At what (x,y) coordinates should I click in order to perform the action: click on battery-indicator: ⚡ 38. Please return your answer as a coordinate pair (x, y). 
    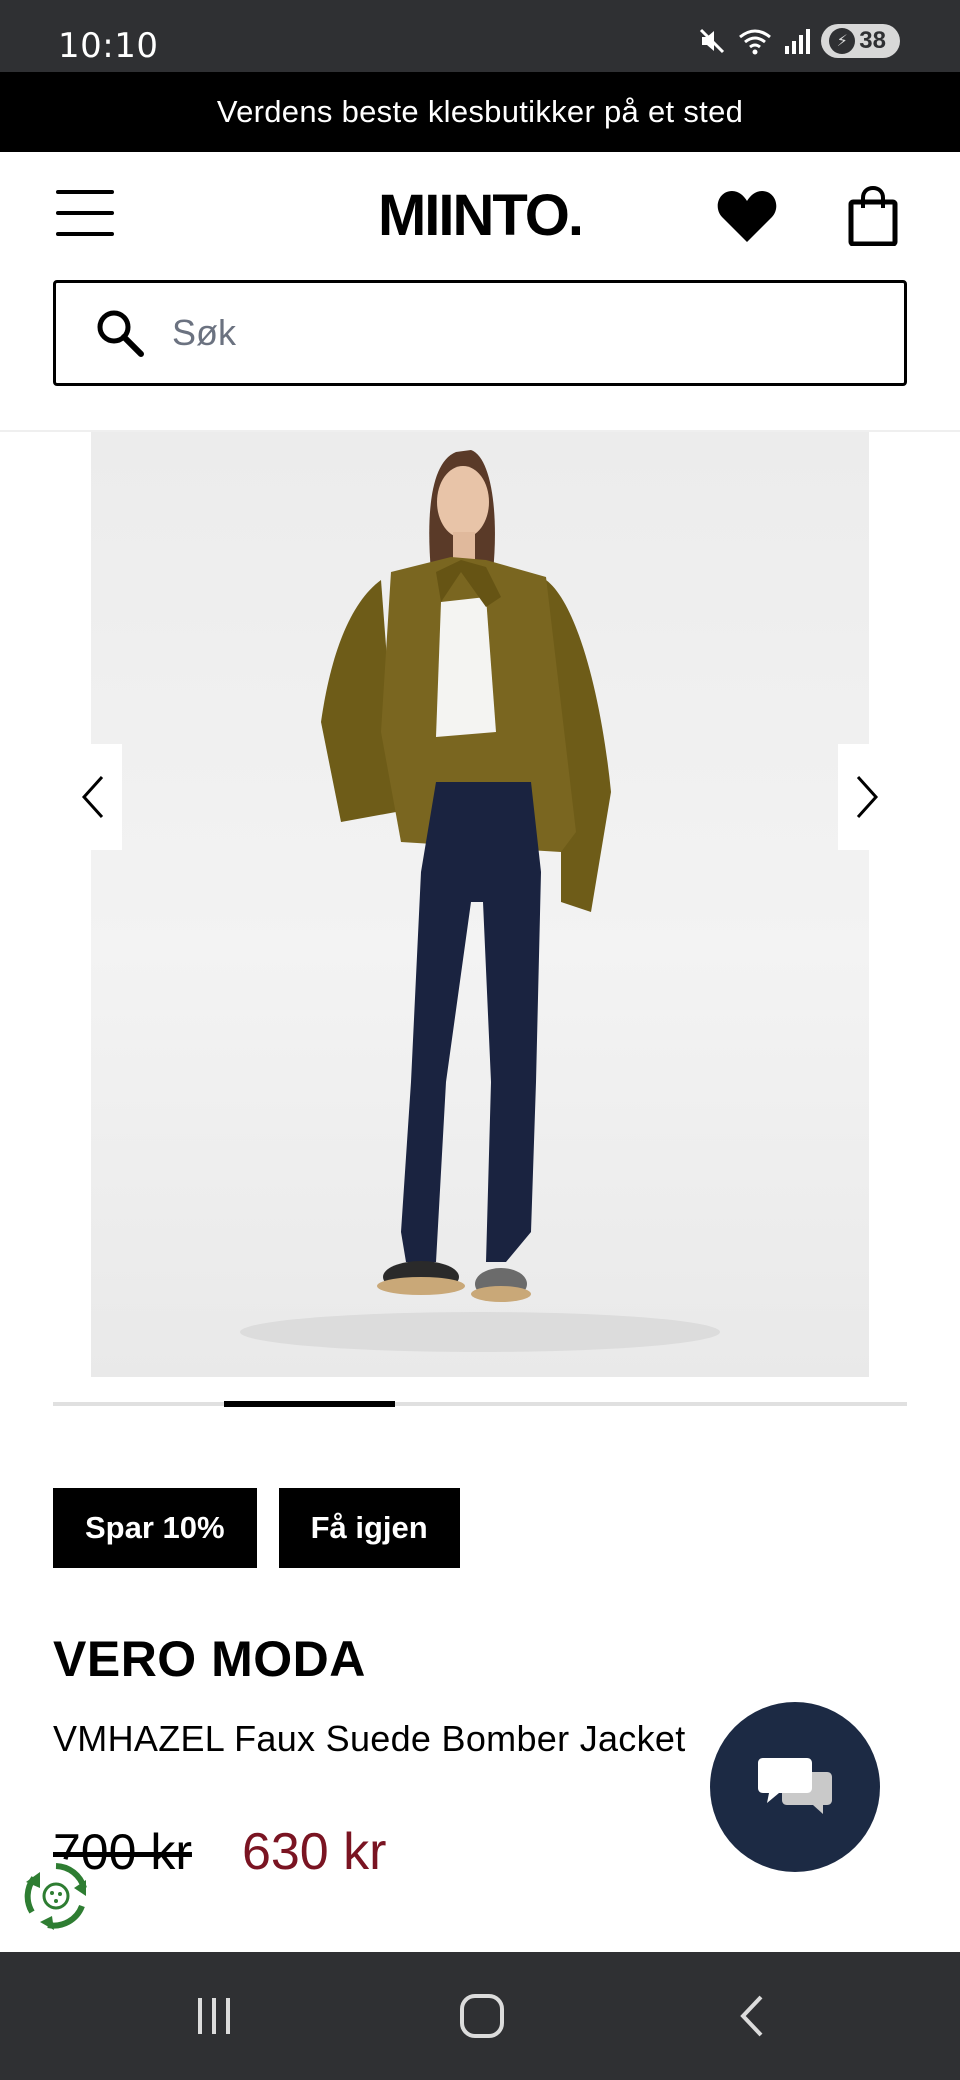
    Looking at the image, I should click on (860, 41).